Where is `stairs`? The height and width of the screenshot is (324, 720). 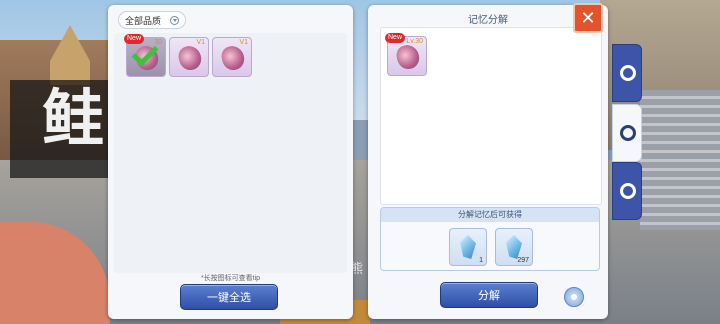
stairs is located at coordinates (680, 160).